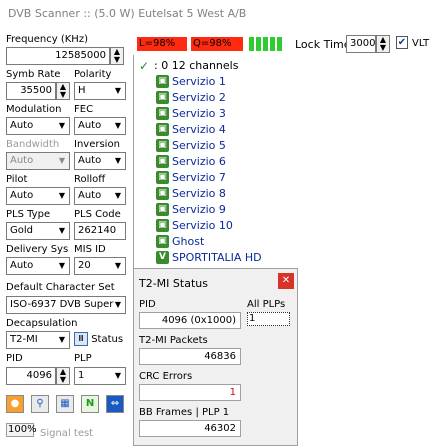 The width and height of the screenshot is (433, 446). What do you see at coordinates (90, 404) in the screenshot?
I see `nit-icon: N` at bounding box center [90, 404].